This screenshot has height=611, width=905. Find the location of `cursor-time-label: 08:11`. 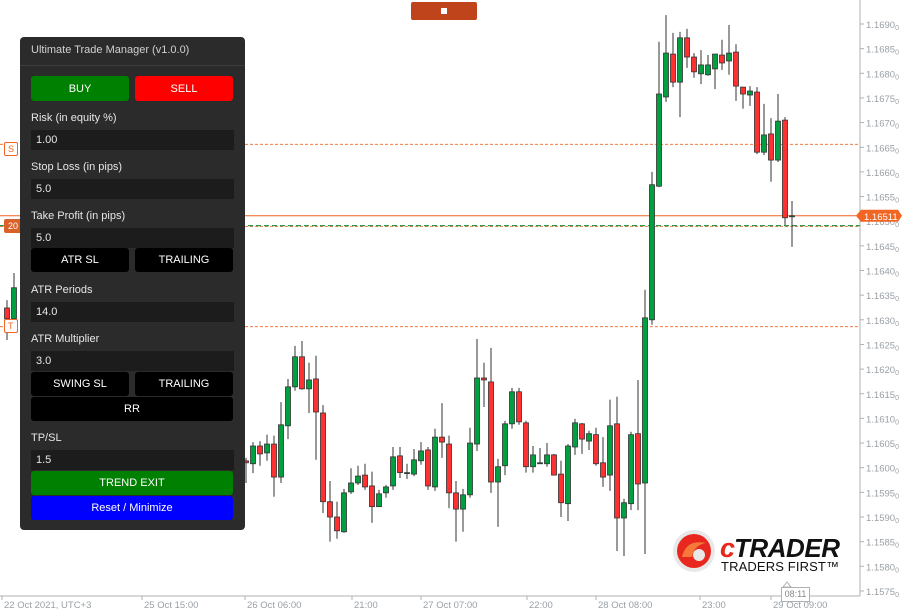

cursor-time-label: 08:11 is located at coordinates (795, 594).